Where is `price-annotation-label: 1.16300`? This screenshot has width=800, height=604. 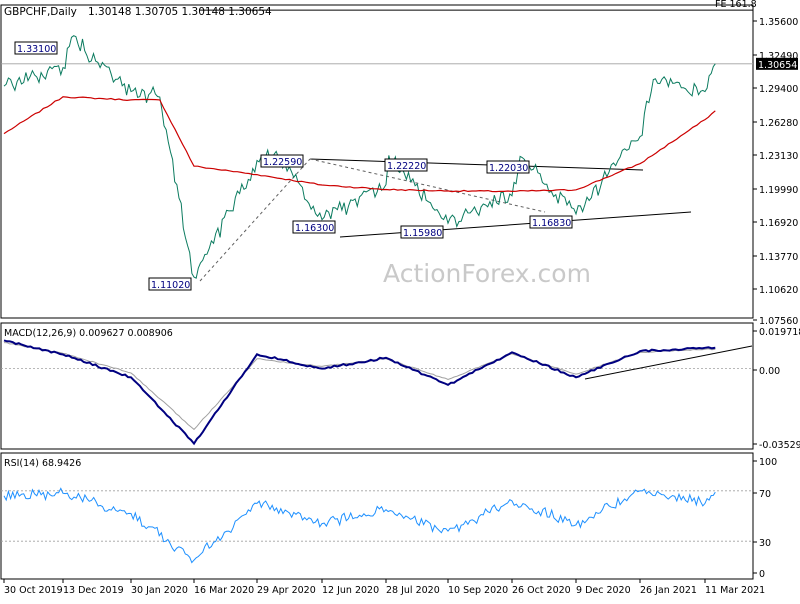 price-annotation-label: 1.16300 is located at coordinates (314, 228).